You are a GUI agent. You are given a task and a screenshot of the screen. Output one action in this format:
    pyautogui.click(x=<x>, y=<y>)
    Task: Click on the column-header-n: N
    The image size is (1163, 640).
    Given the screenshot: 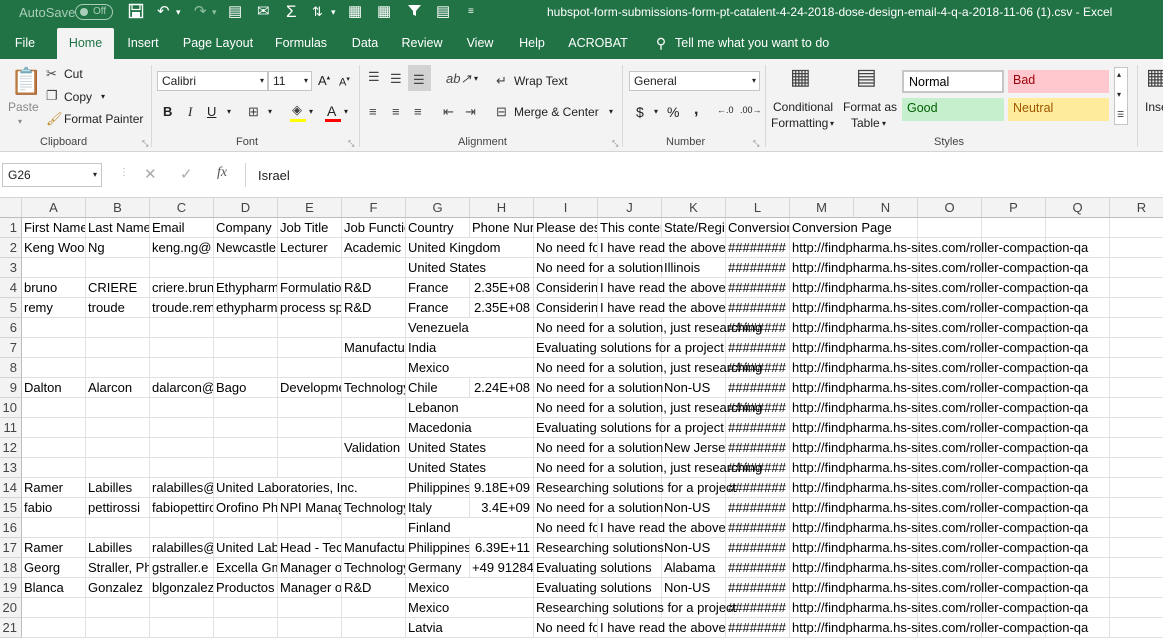 What is the action you would take?
    pyautogui.click(x=886, y=208)
    